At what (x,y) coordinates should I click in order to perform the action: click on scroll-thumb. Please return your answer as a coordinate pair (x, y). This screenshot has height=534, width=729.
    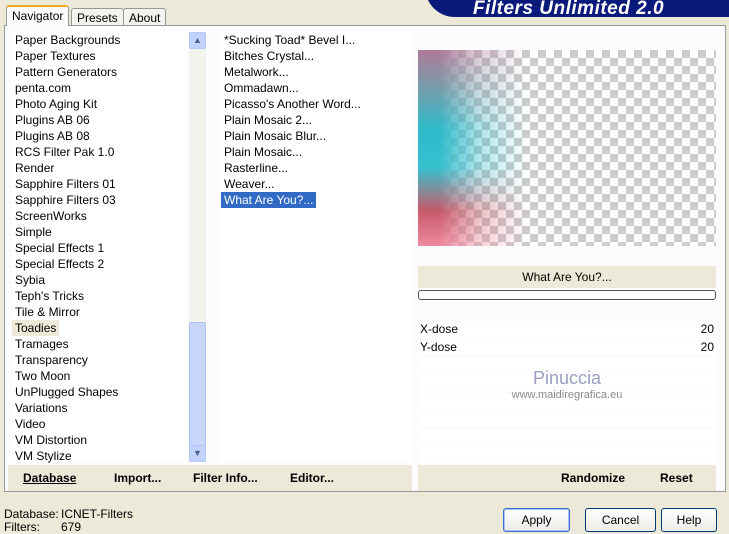
    Looking at the image, I should click on (197, 384).